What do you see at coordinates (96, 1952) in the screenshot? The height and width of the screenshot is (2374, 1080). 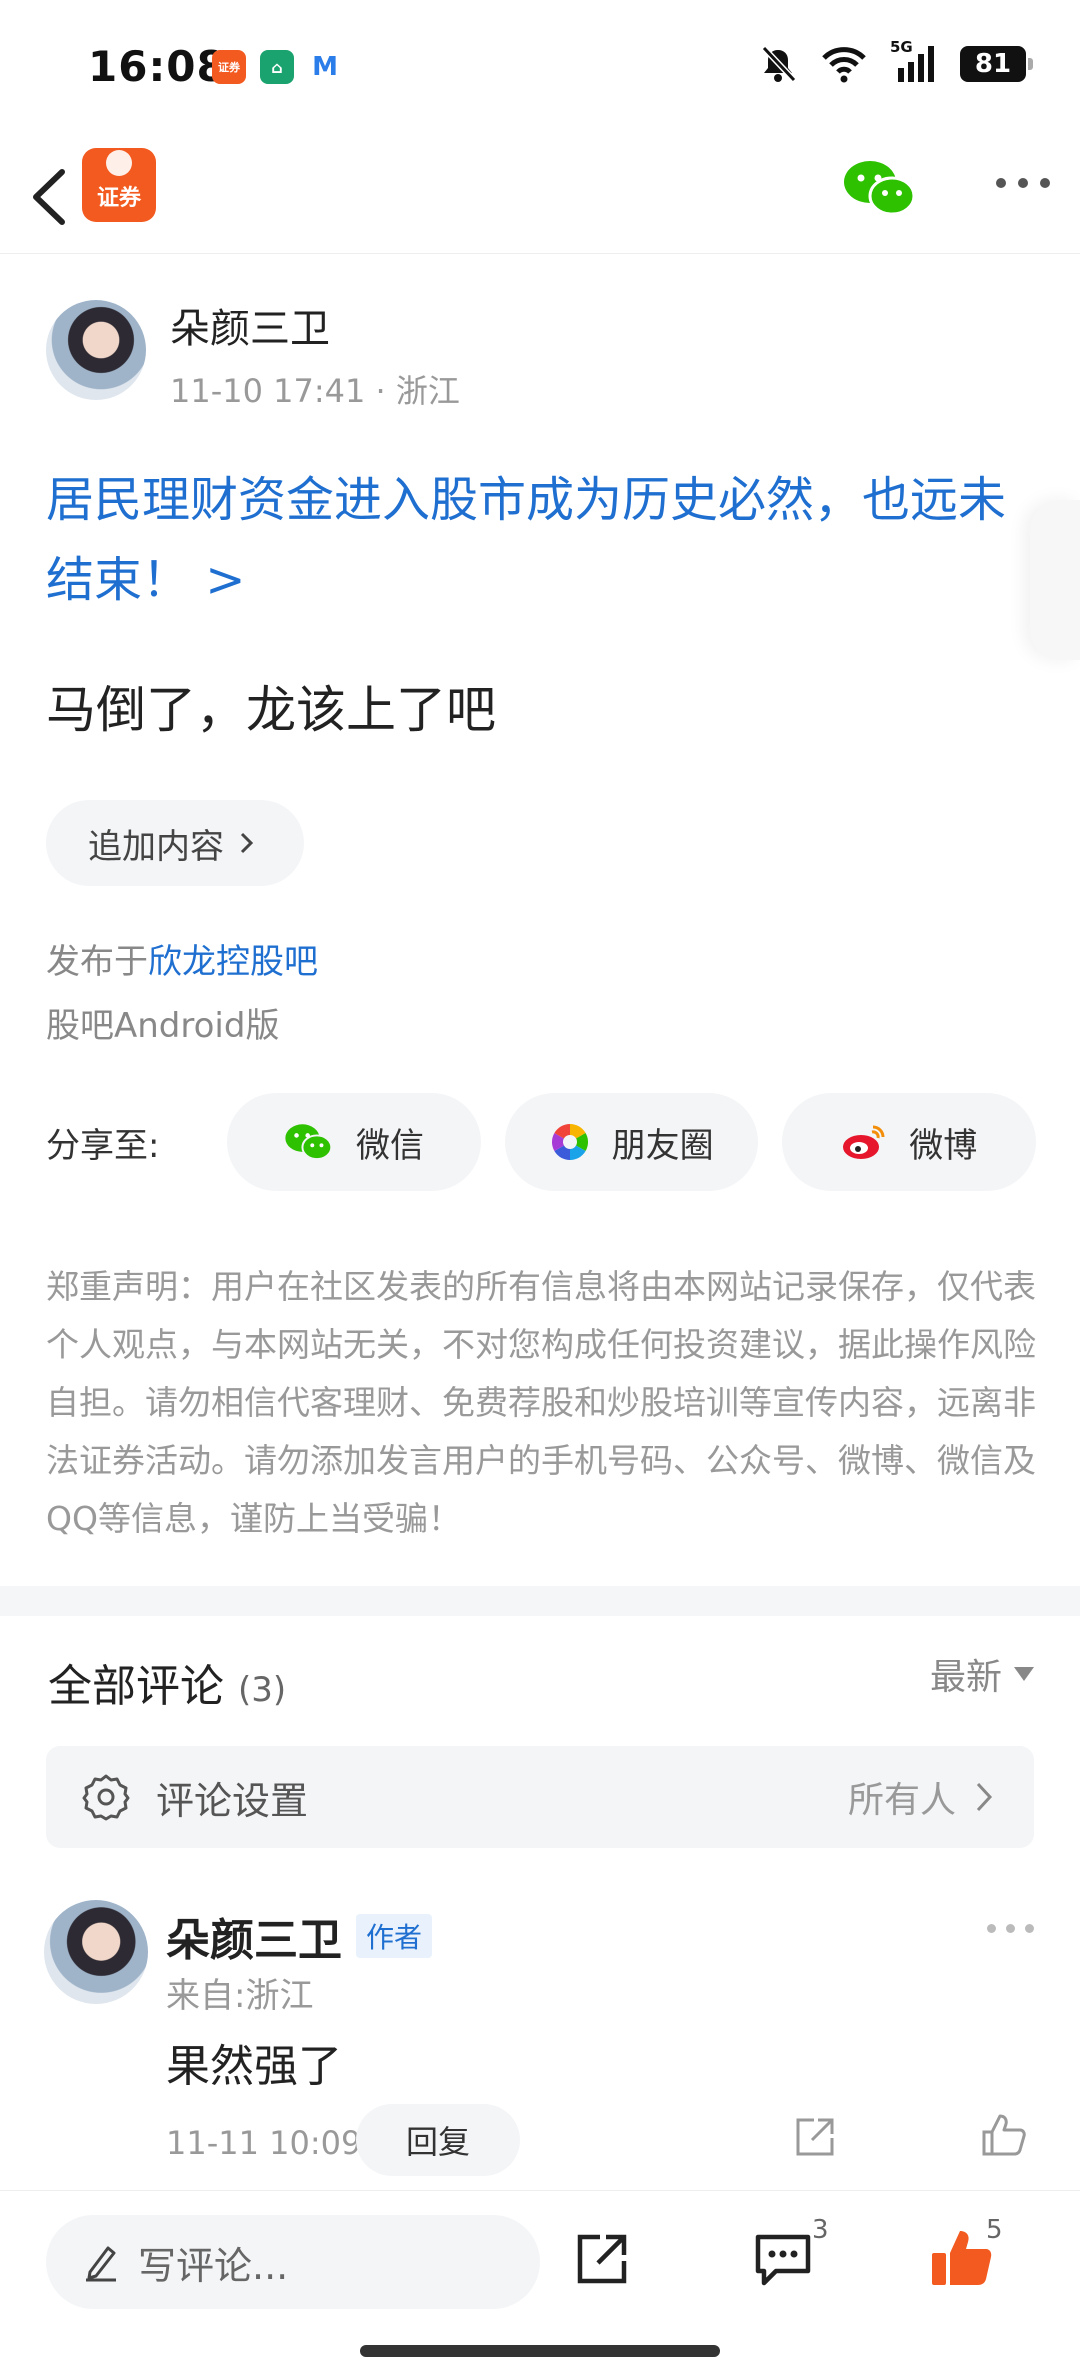 I see `commenter-avatar` at bounding box center [96, 1952].